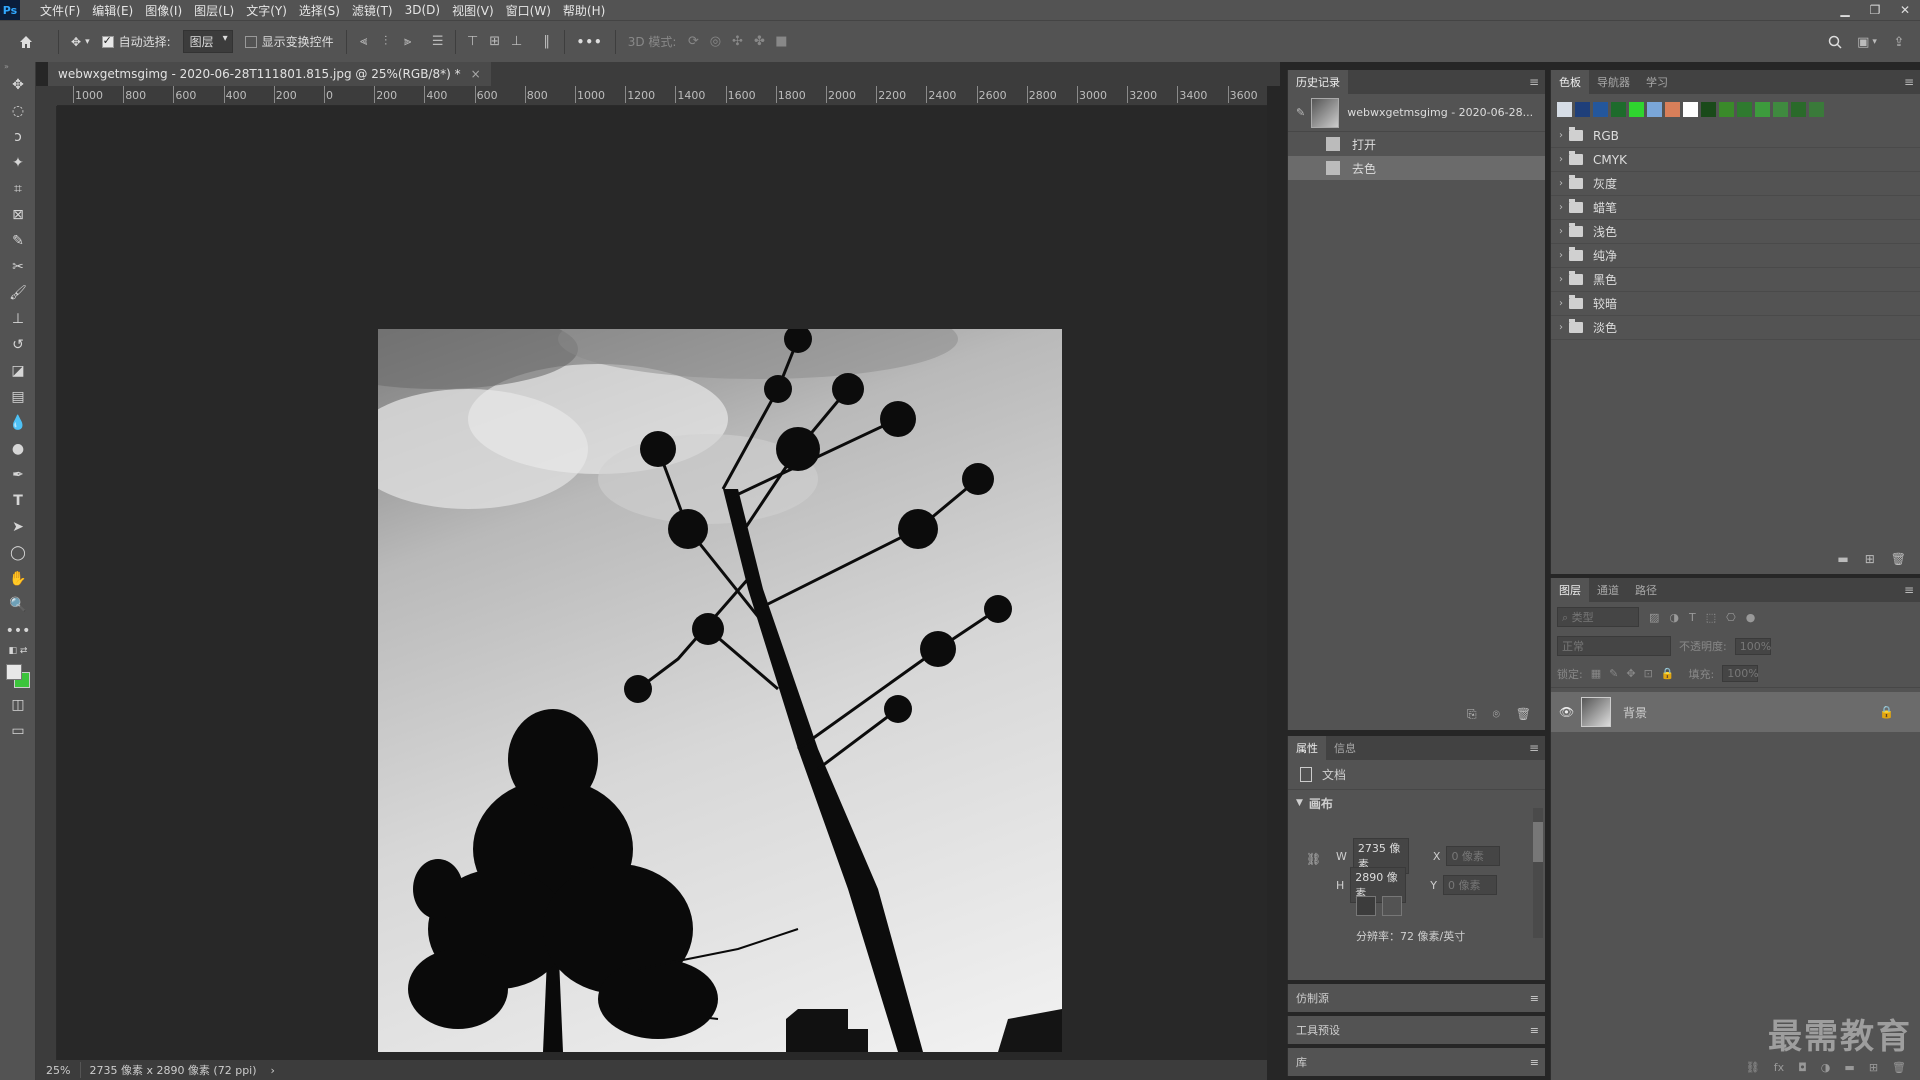 The width and height of the screenshot is (1920, 1080). I want to click on quick-mask-icon: ◫, so click(18, 705).